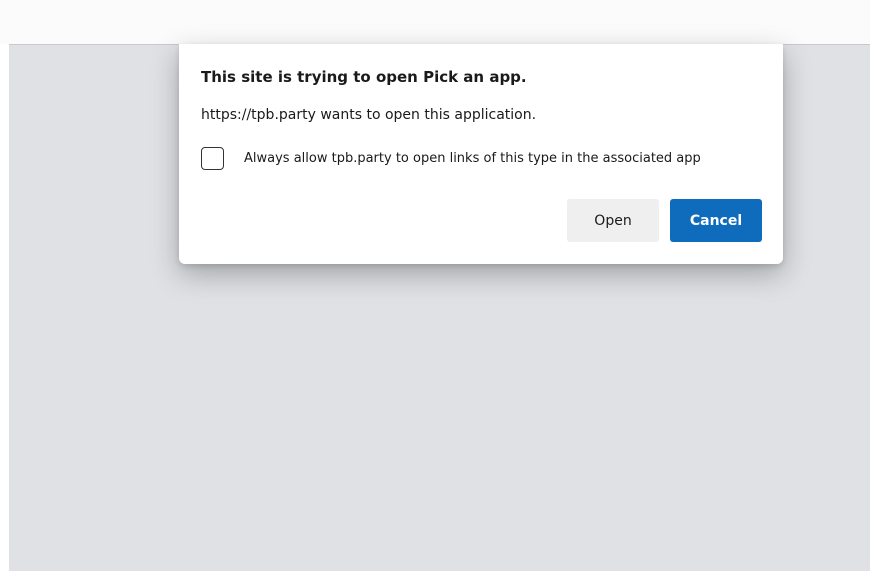 Image resolution: width=870 pixels, height=571 pixels. Describe the element at coordinates (716, 220) in the screenshot. I see `cancel-button: Cancel` at that location.